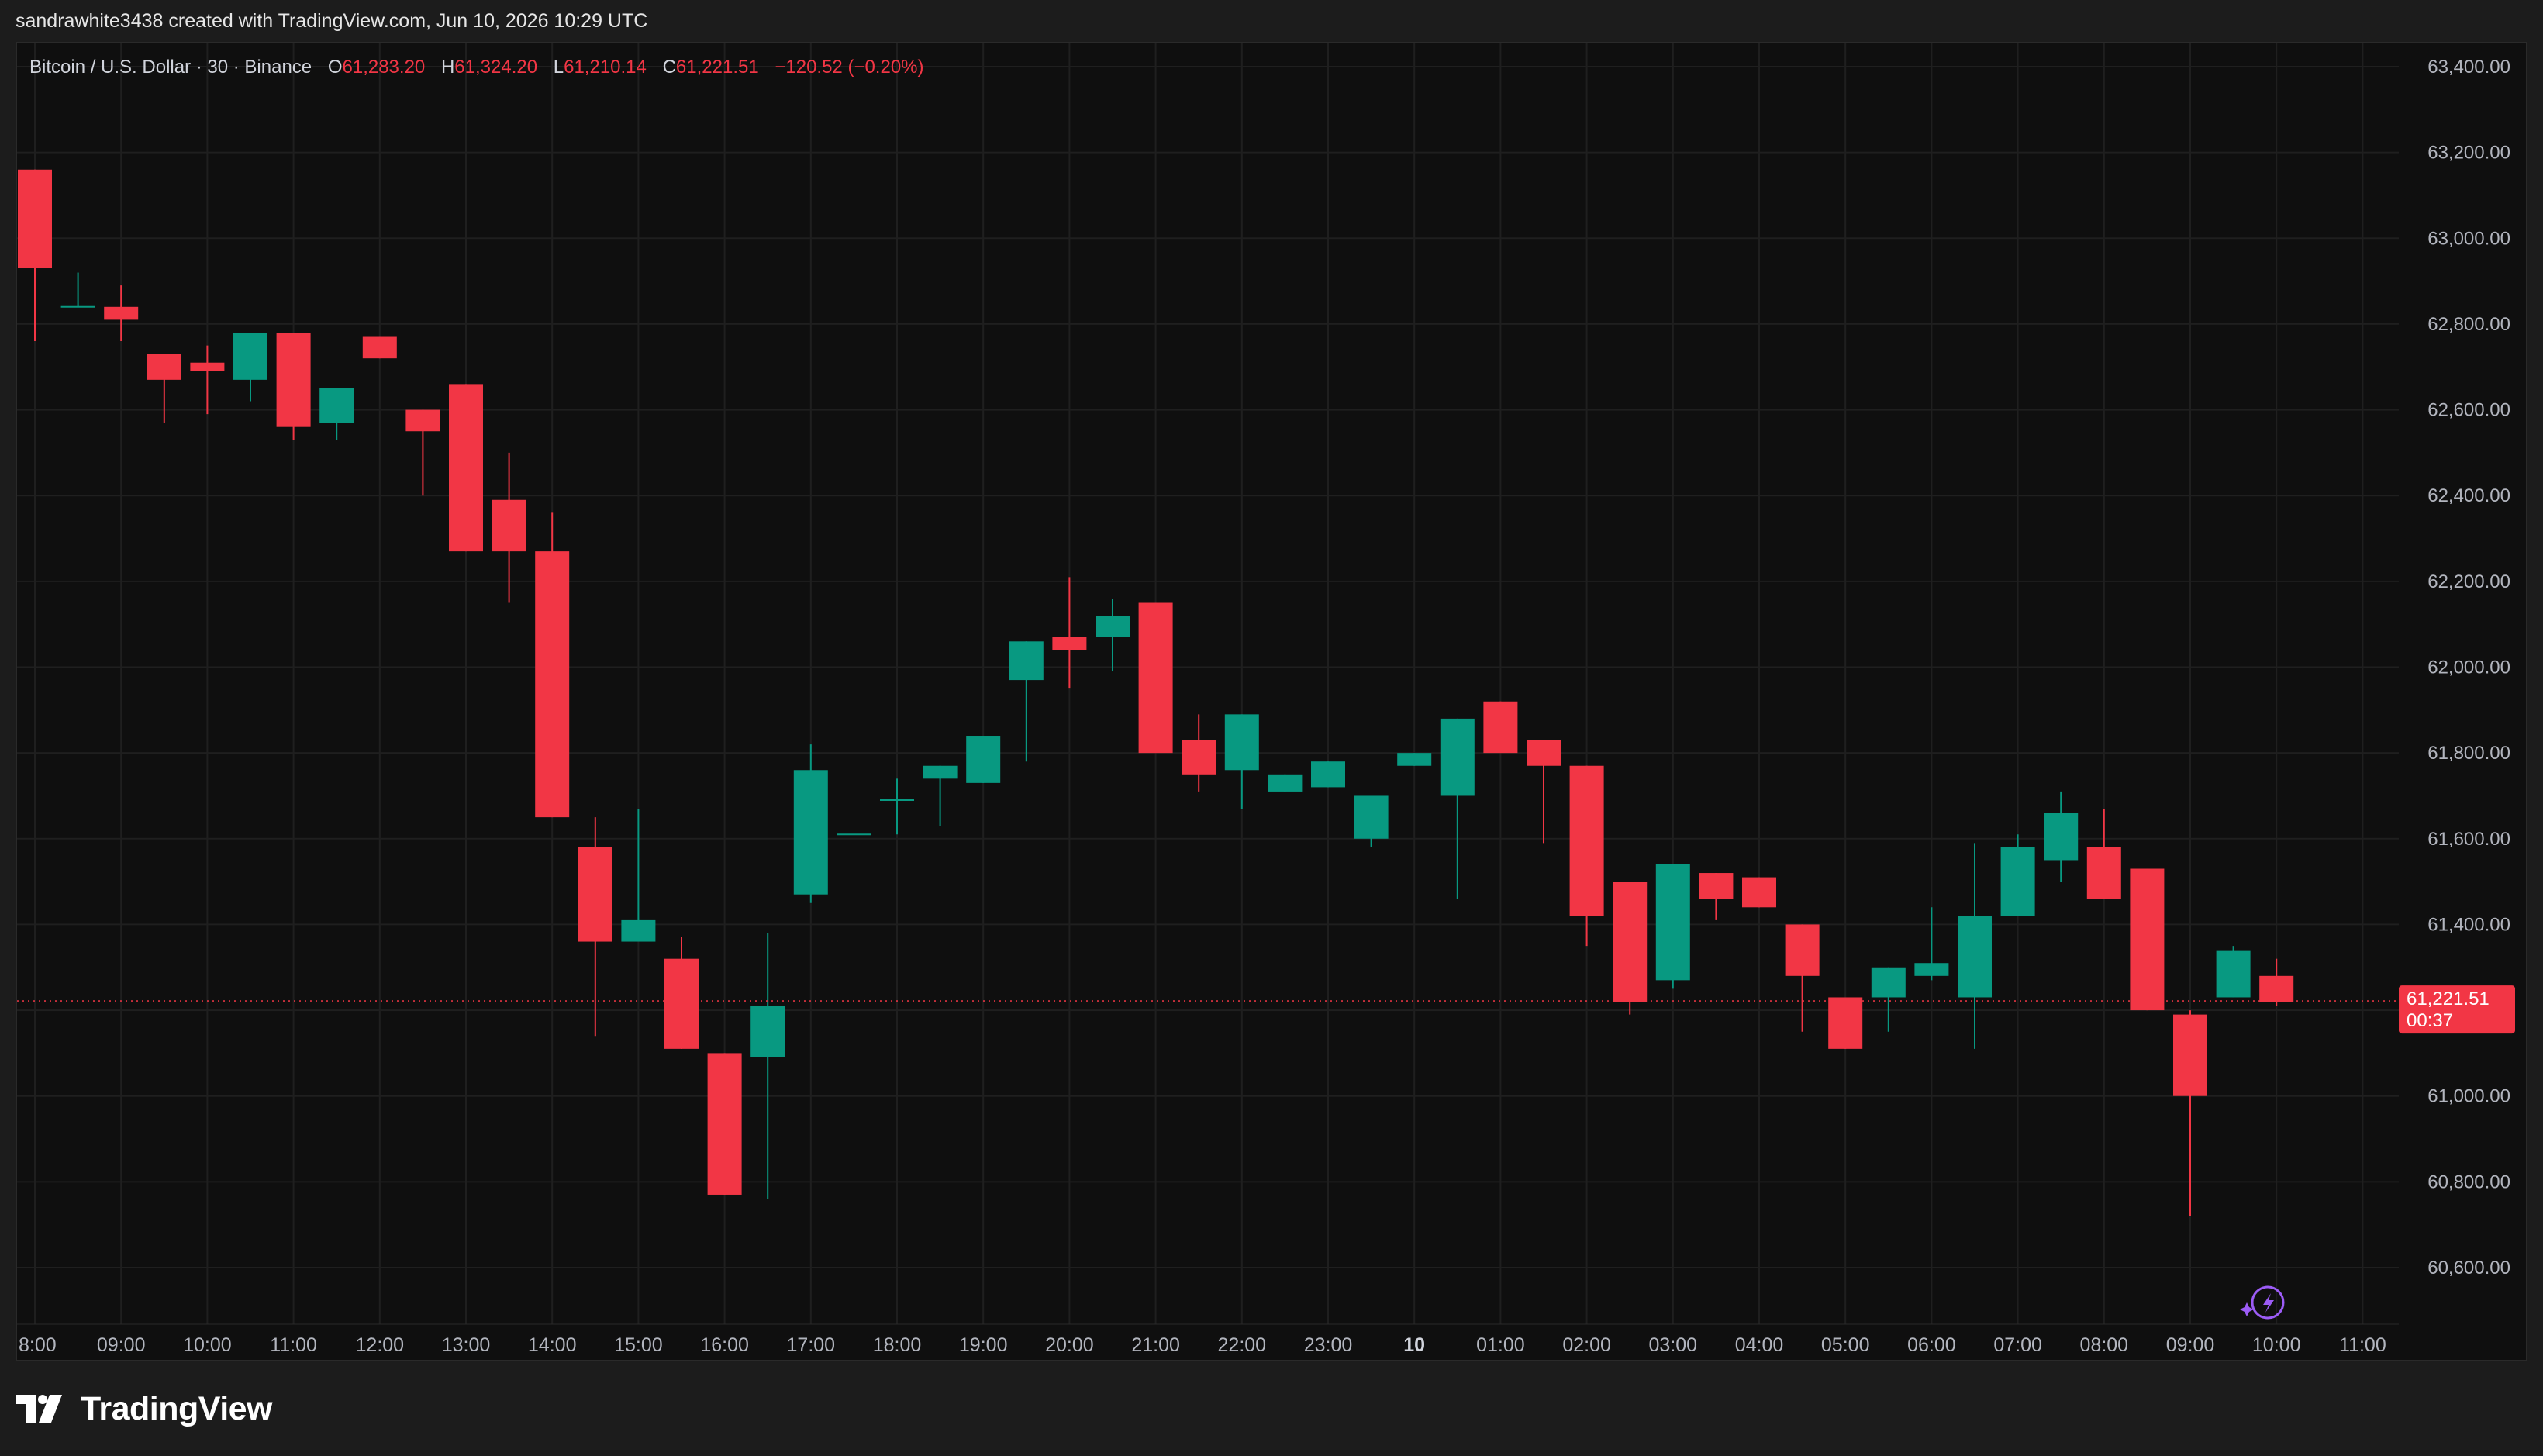 Image resolution: width=2543 pixels, height=1456 pixels. I want to click on price-tick-label: 62,400.00, so click(2468, 496).